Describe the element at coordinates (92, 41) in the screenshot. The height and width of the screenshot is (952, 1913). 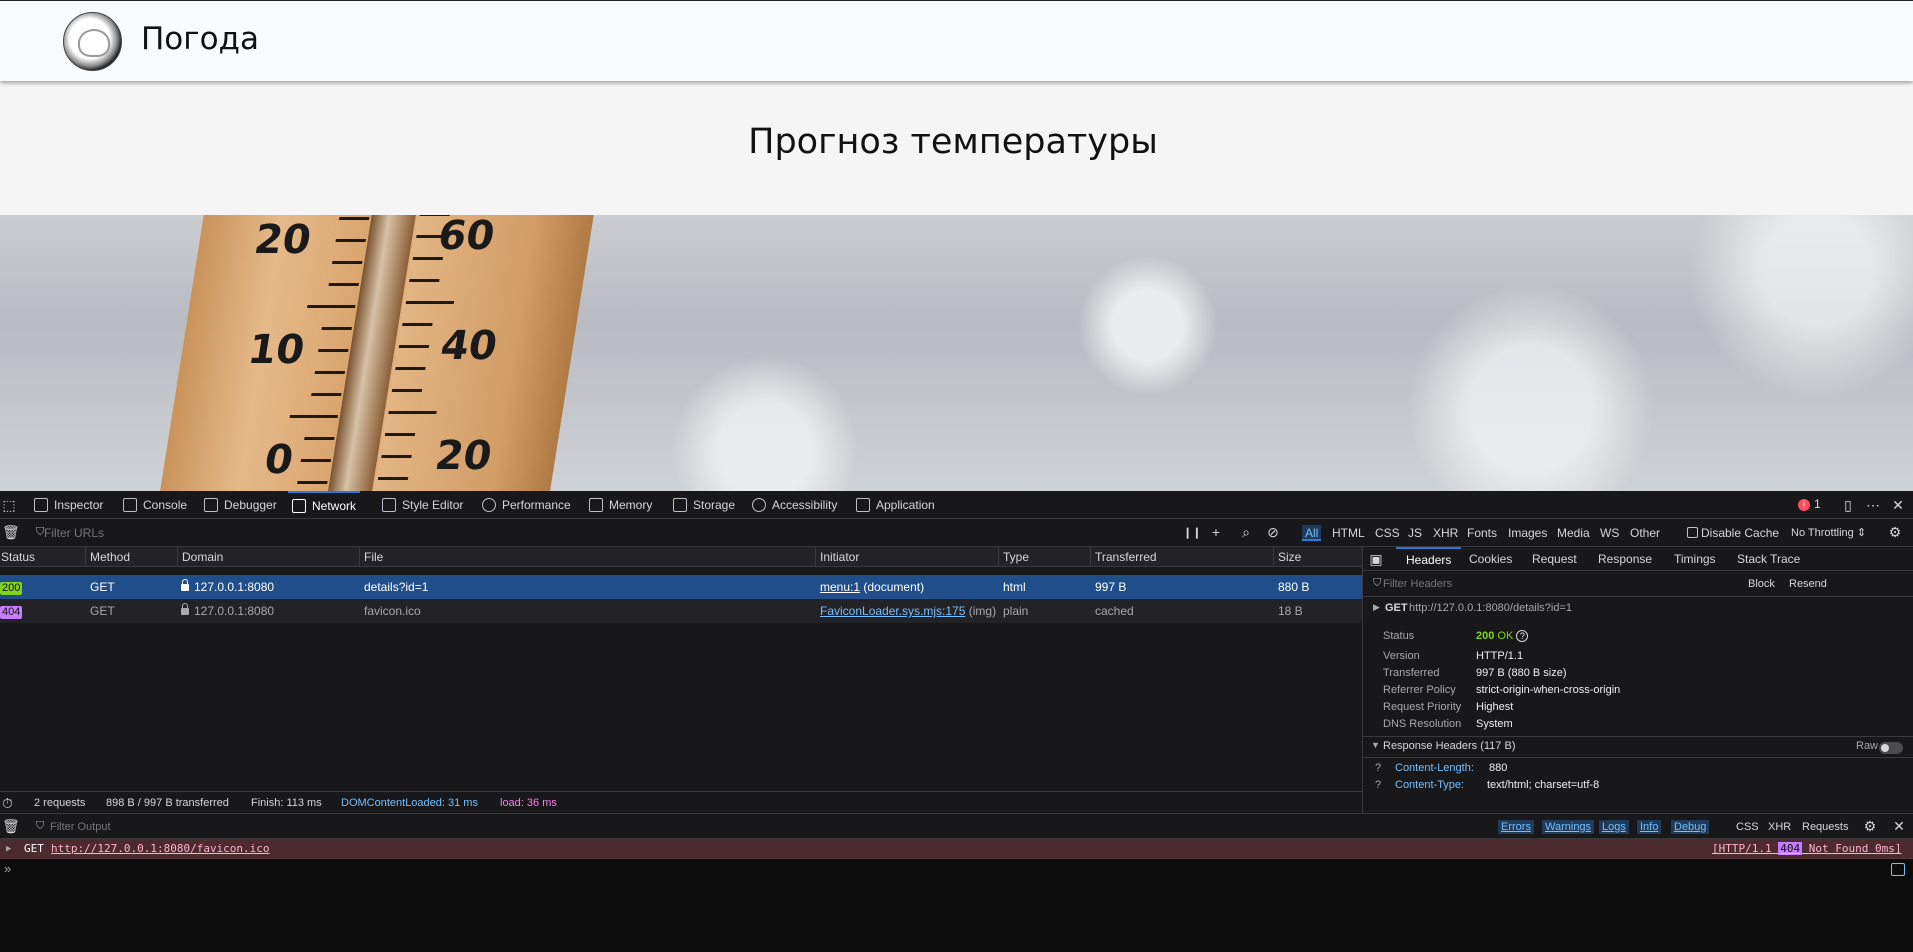
I see `brain-logo-icon` at that location.